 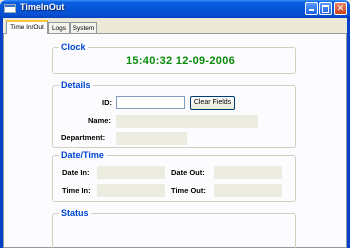 I want to click on datetime-group-title: Date/Time, so click(x=82, y=155).